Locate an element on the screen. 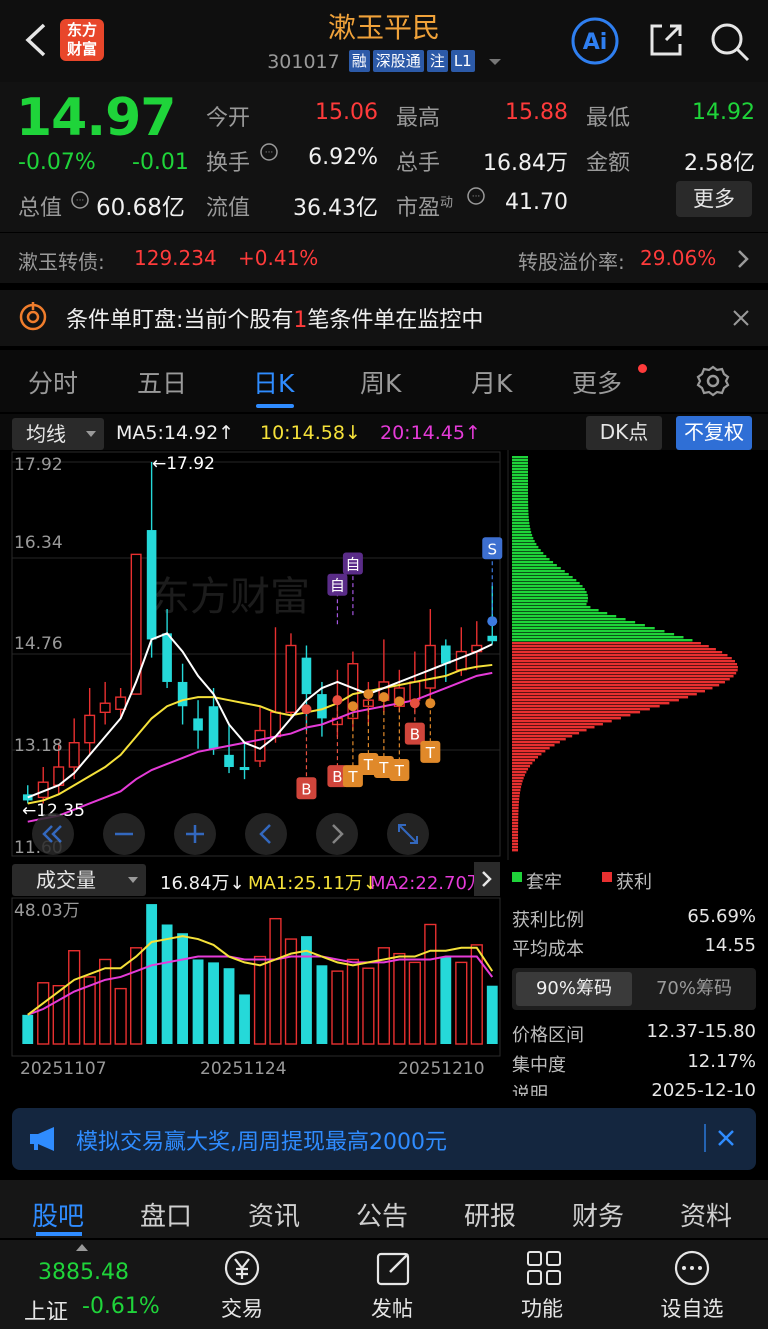 The height and width of the screenshot is (1329, 768). ai-button: Ai is located at coordinates (595, 41).